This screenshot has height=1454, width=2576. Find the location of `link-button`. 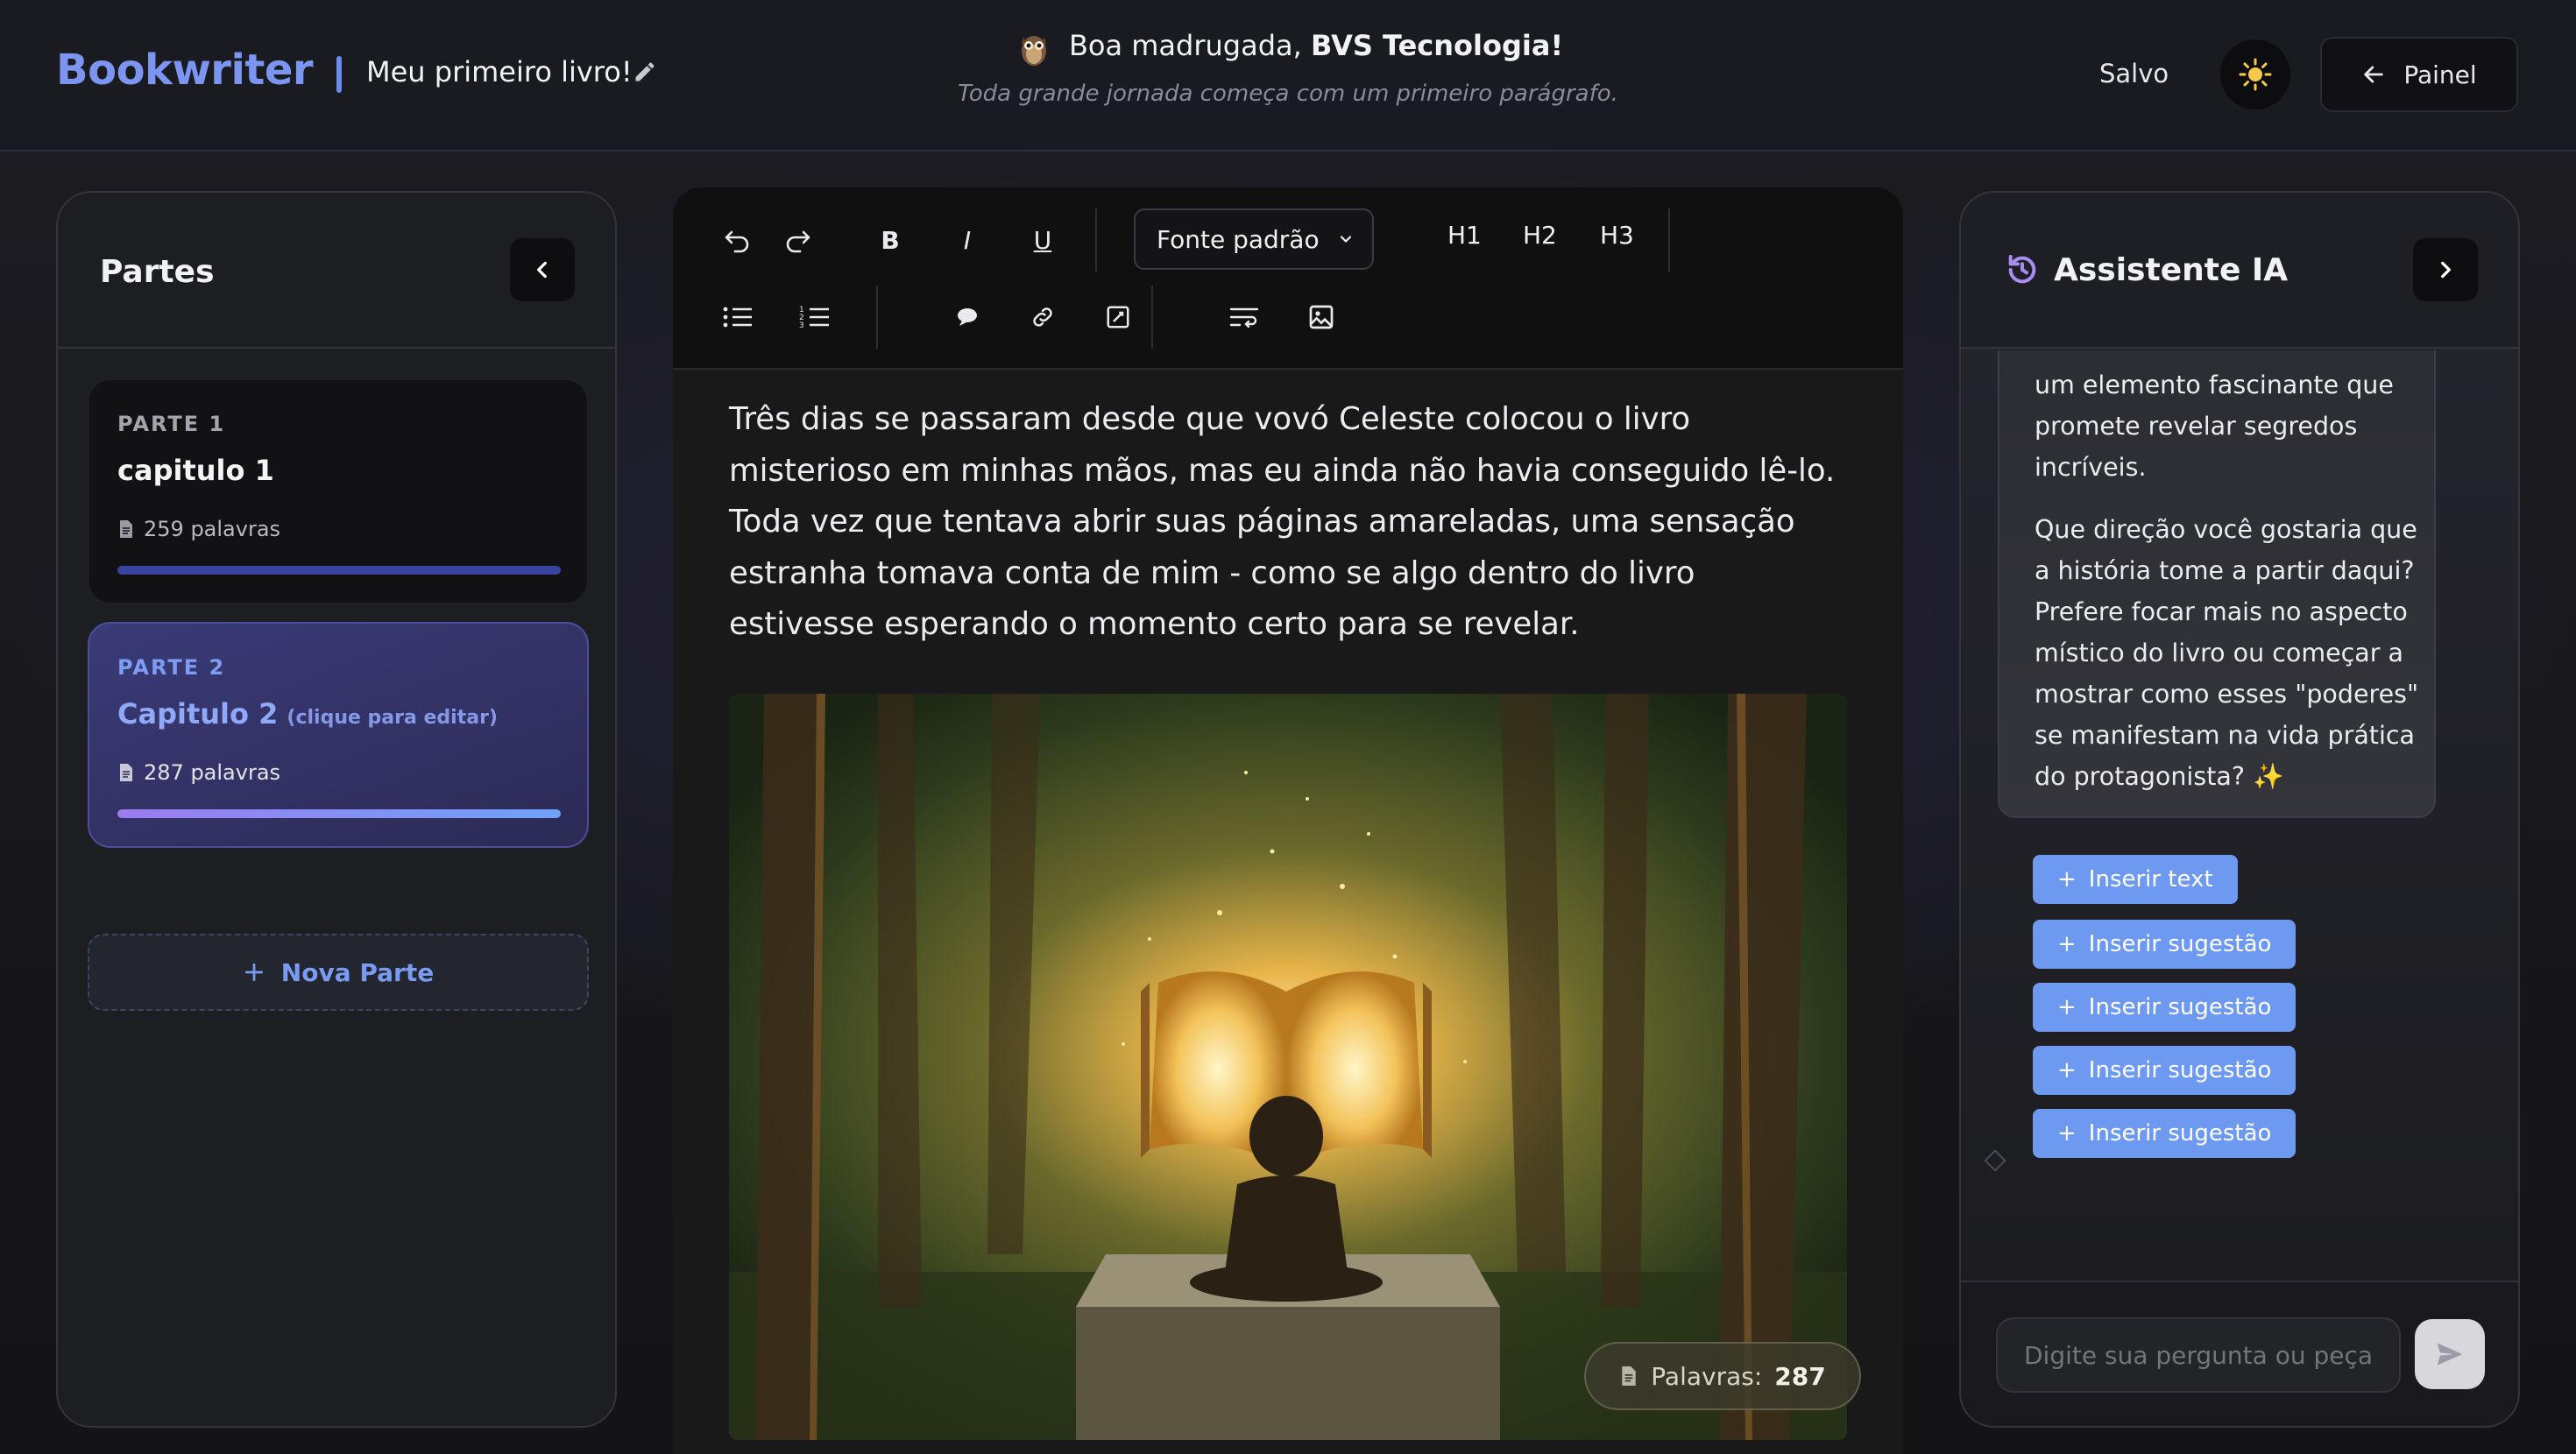

link-button is located at coordinates (1042, 317).